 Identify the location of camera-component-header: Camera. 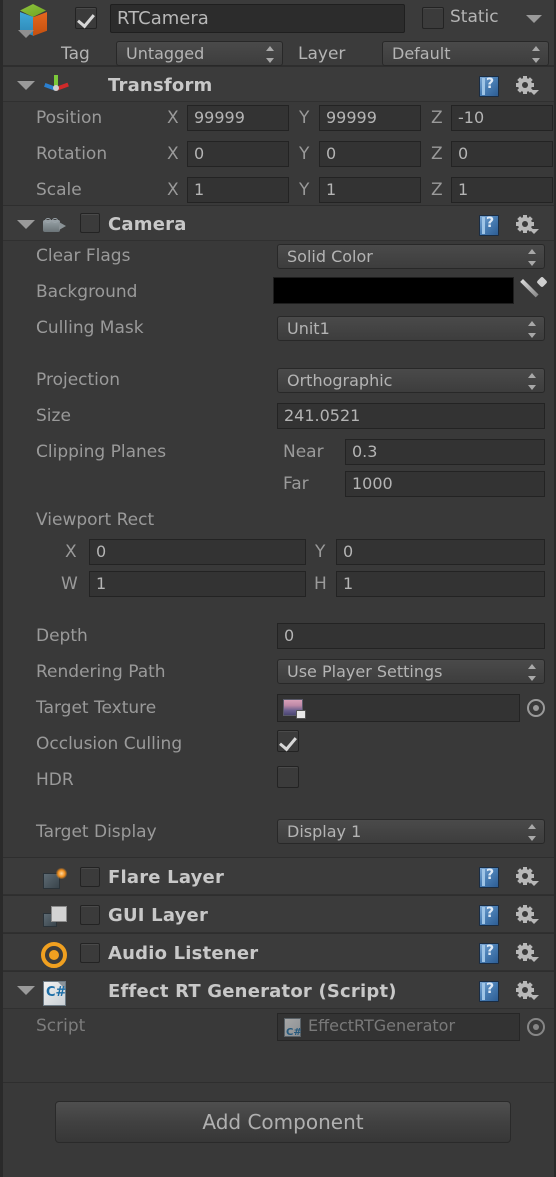
(278, 223).